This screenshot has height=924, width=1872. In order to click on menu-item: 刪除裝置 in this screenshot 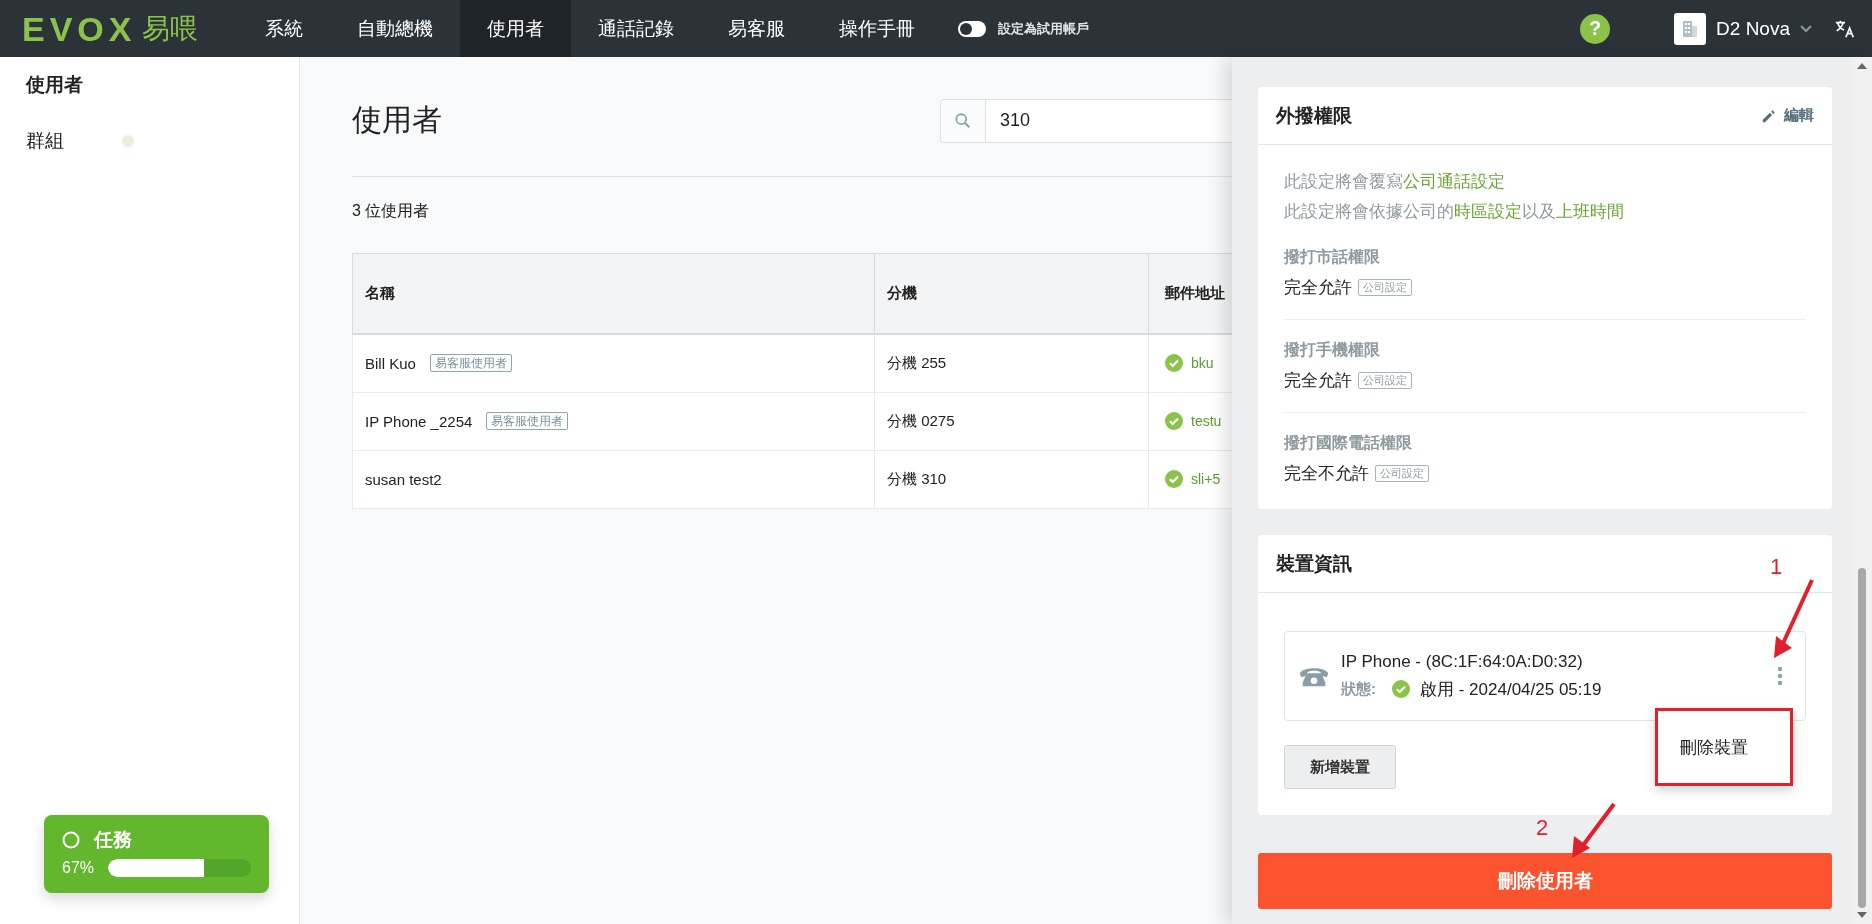, I will do `click(1714, 747)`.